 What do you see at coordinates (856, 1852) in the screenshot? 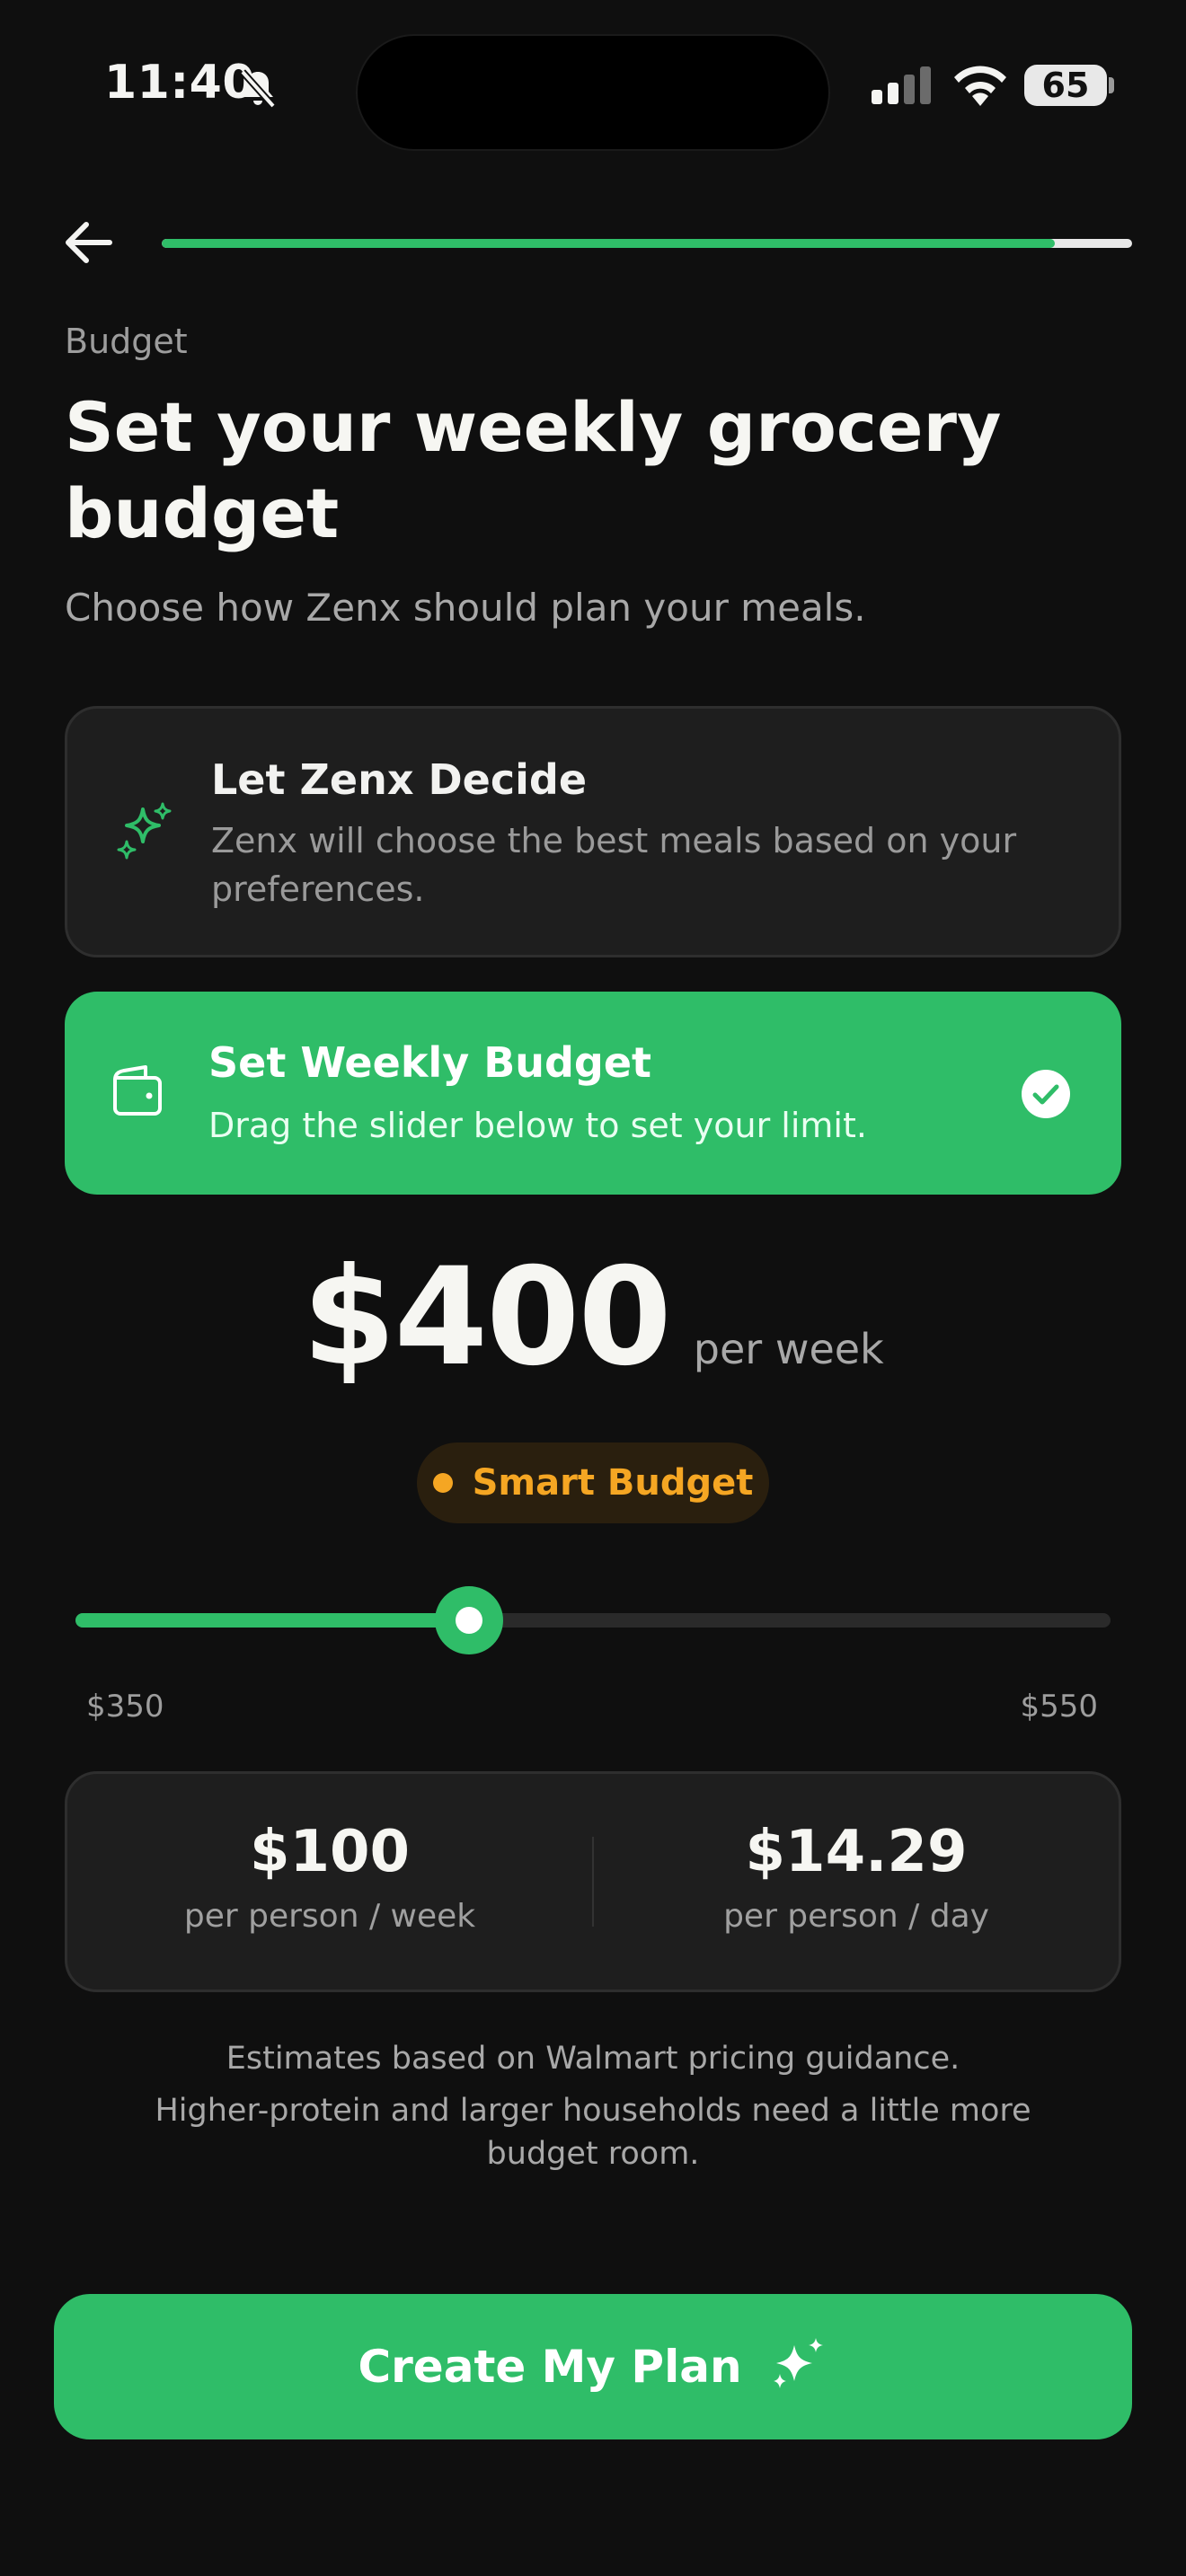
I see `stat-value: $14.29` at bounding box center [856, 1852].